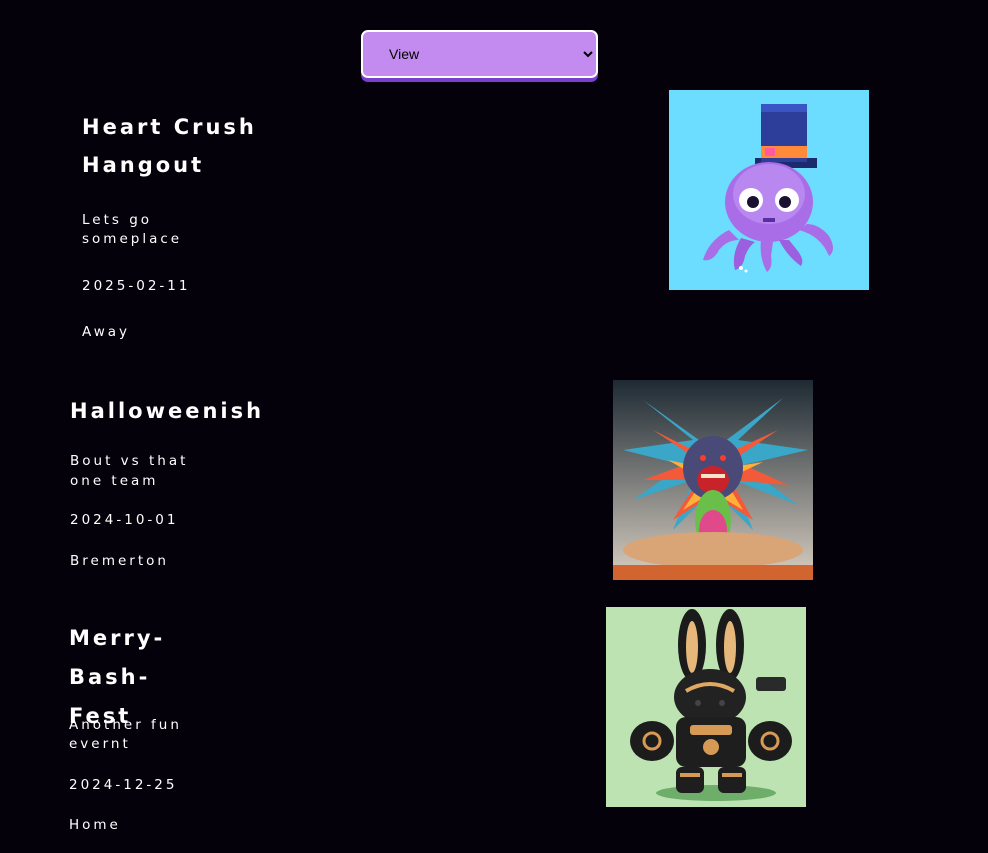 The width and height of the screenshot is (988, 853). What do you see at coordinates (123, 785) in the screenshot?
I see `event-date: 2024-12-25` at bounding box center [123, 785].